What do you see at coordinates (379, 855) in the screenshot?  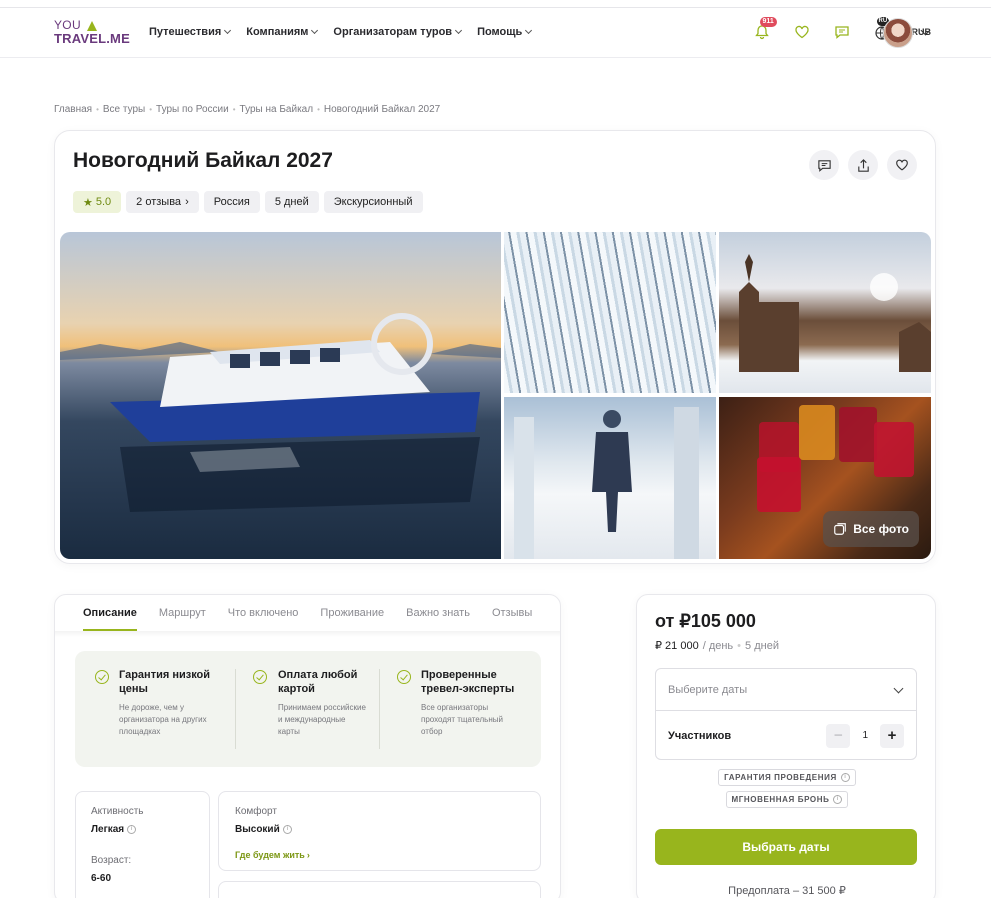 I see `stay-link: Где будем жить ›` at bounding box center [379, 855].